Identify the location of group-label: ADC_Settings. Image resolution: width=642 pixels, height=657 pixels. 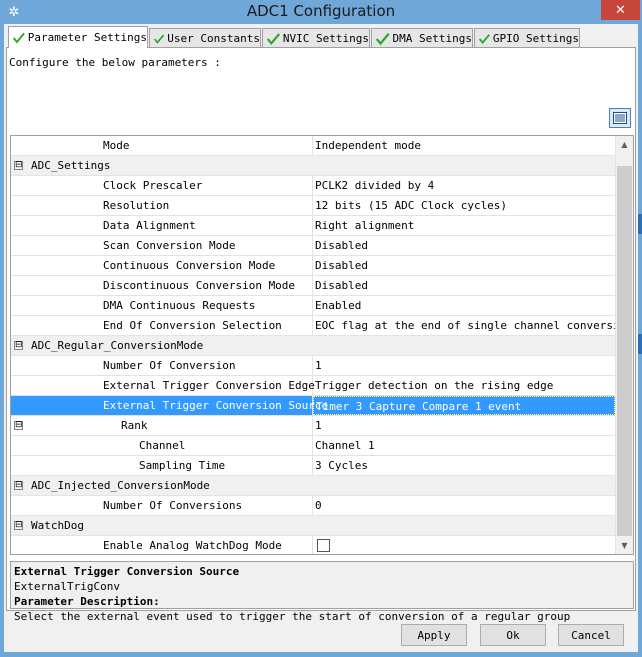
(71, 165).